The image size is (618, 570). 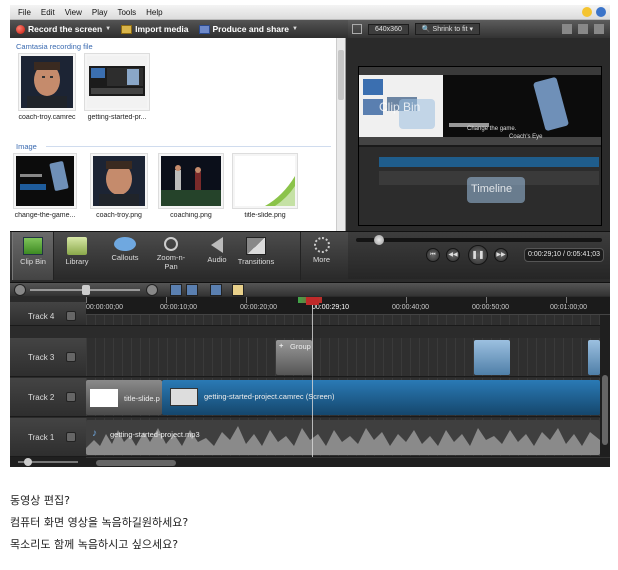 I want to click on zoom-slider-knob, so click(x=86, y=290).